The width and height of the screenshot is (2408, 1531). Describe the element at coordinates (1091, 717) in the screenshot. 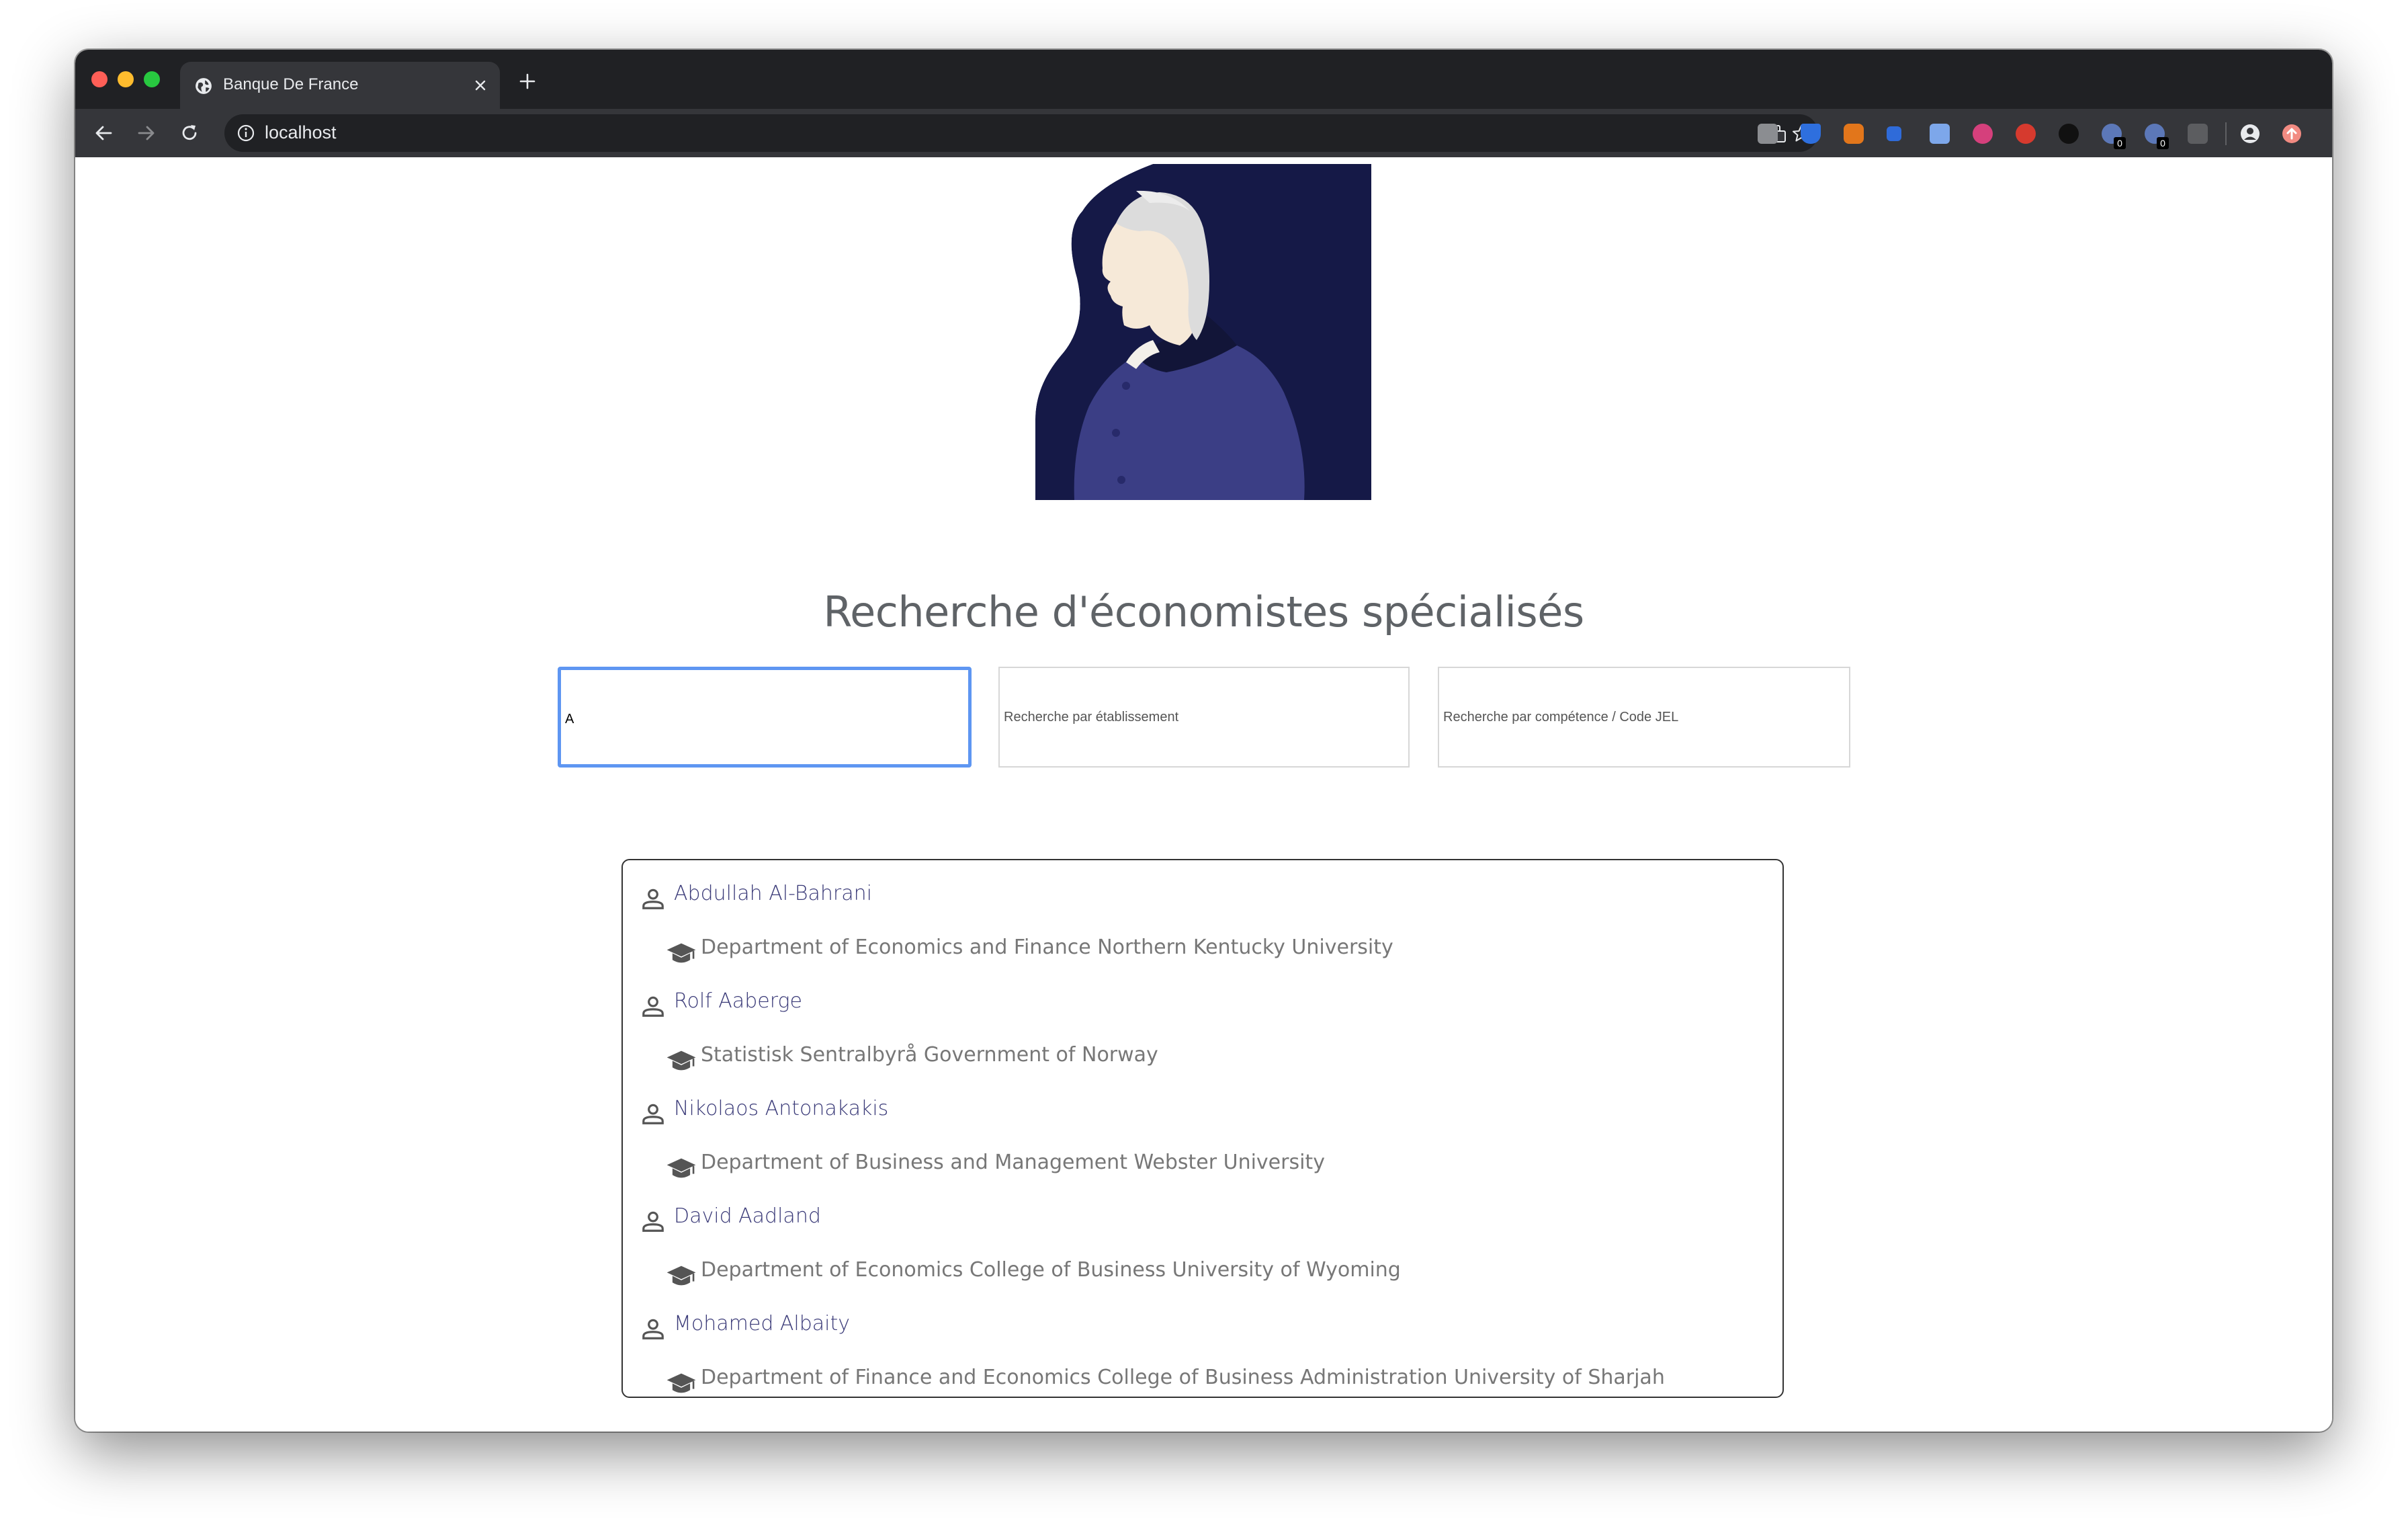

I see `institution-search-placeholder: Recherche par établissement` at that location.